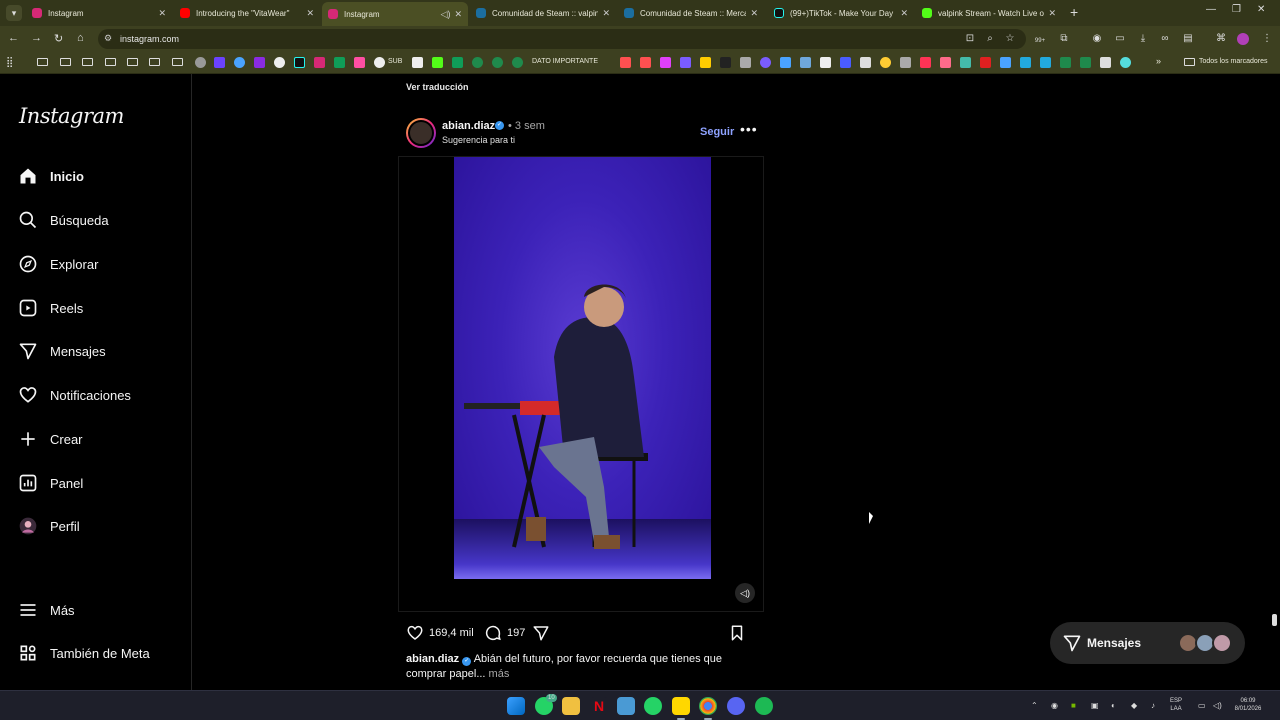  I want to click on whatsapp-icon, so click(653, 706).